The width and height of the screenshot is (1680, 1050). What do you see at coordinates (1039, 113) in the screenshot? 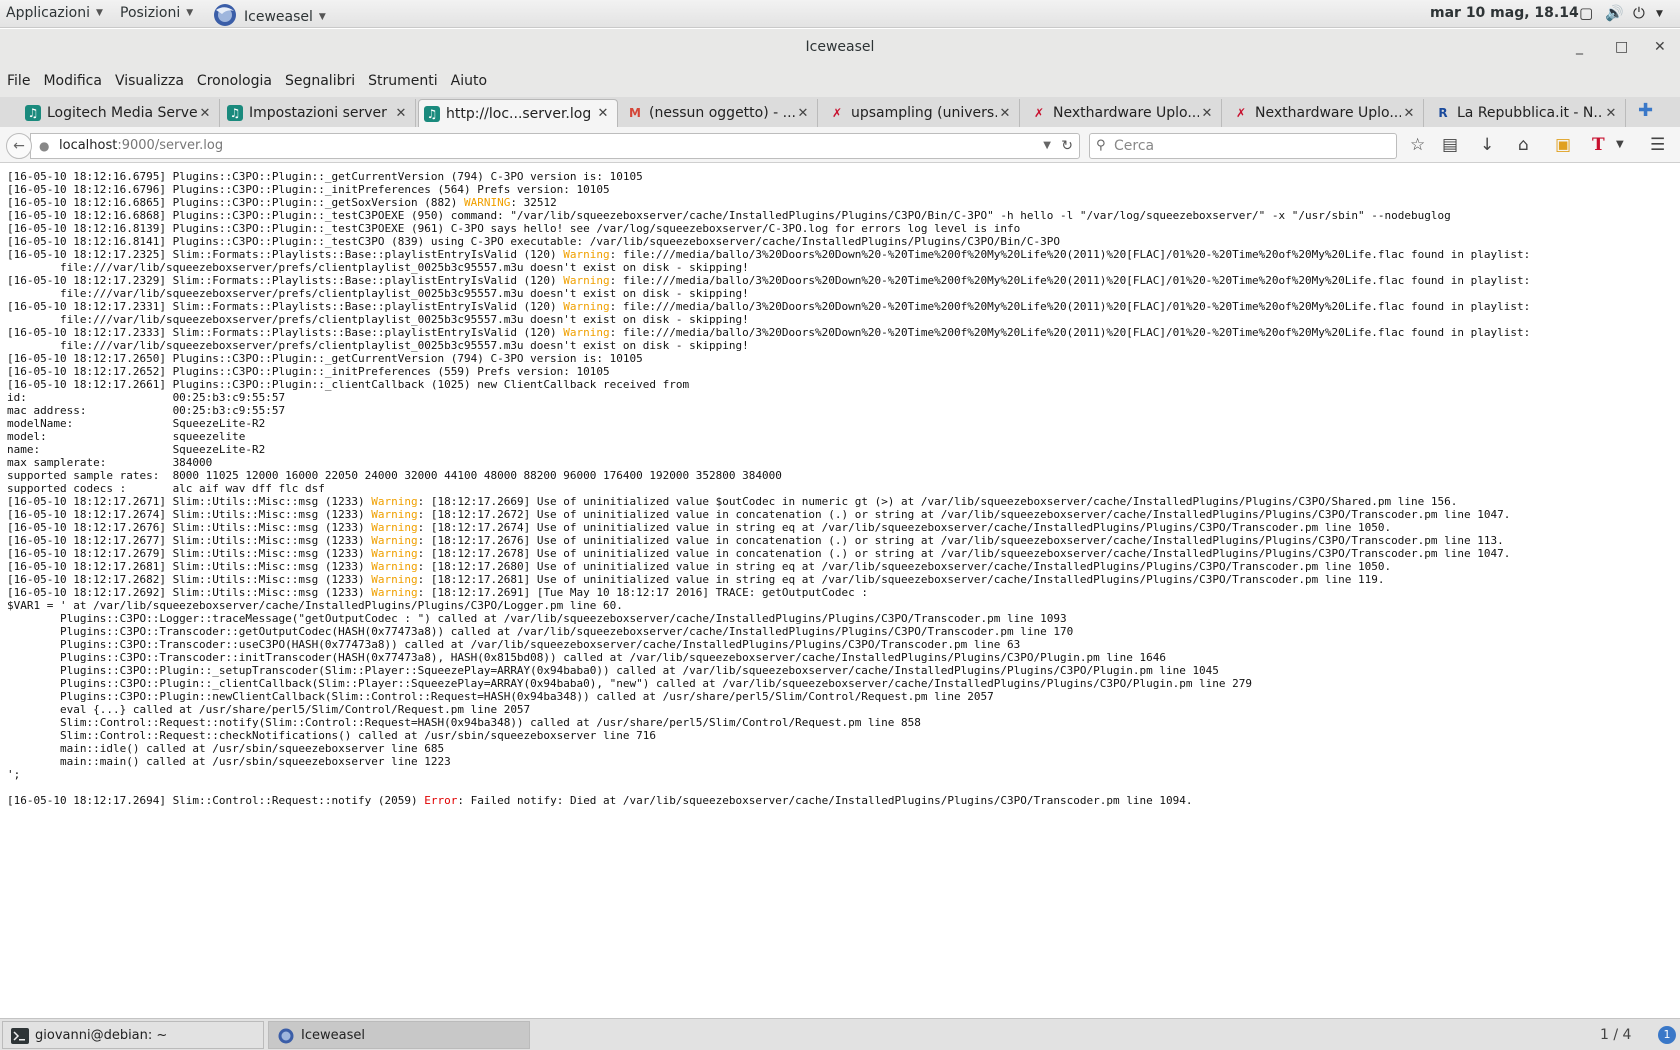
I see `nexthardware-icon: ✗` at bounding box center [1039, 113].